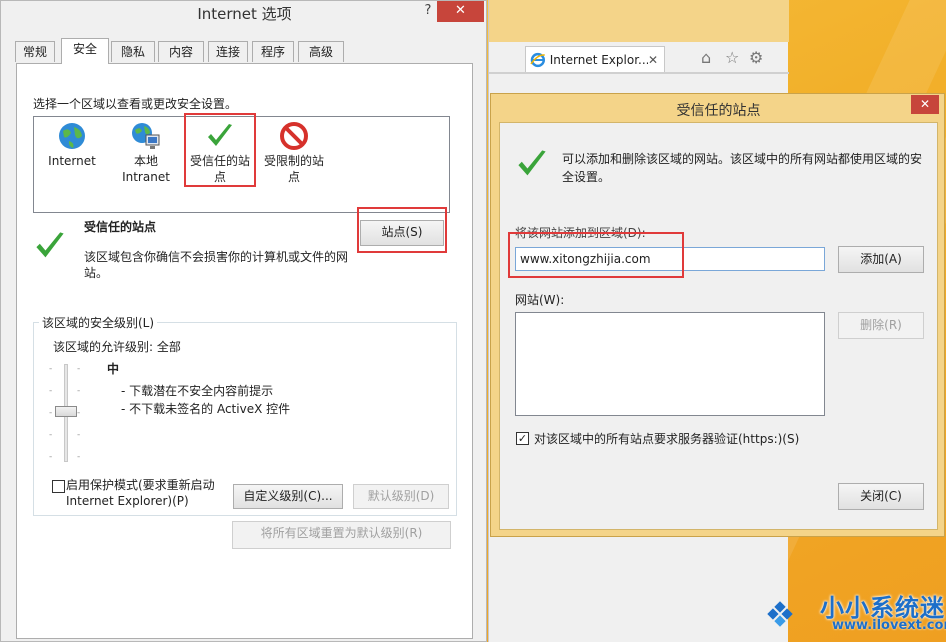 This screenshot has height=642, width=946. Describe the element at coordinates (35, 51) in the screenshot. I see `tab-general: 常规` at that location.